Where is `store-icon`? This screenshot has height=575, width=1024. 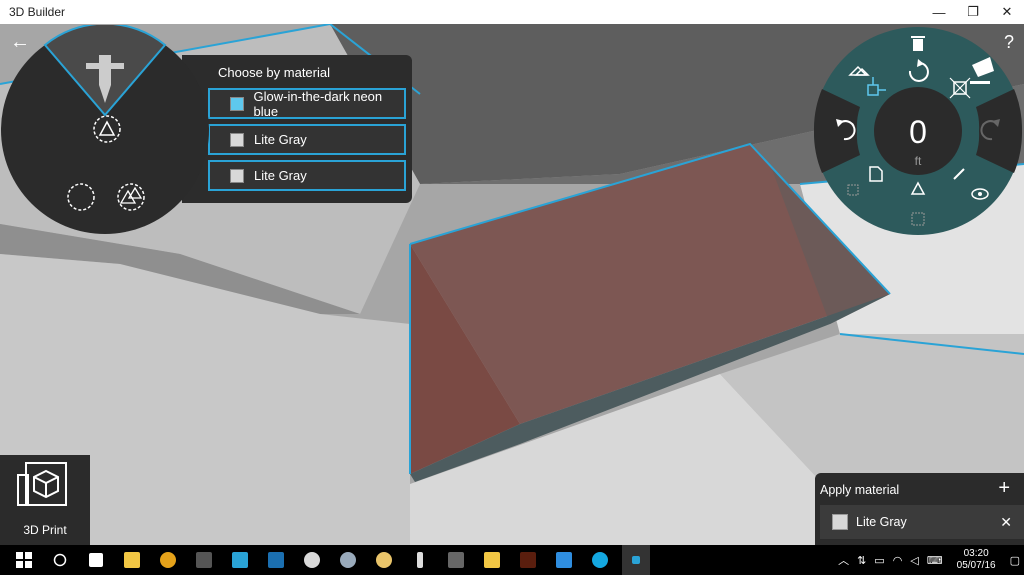 store-icon is located at coordinates (96, 560).